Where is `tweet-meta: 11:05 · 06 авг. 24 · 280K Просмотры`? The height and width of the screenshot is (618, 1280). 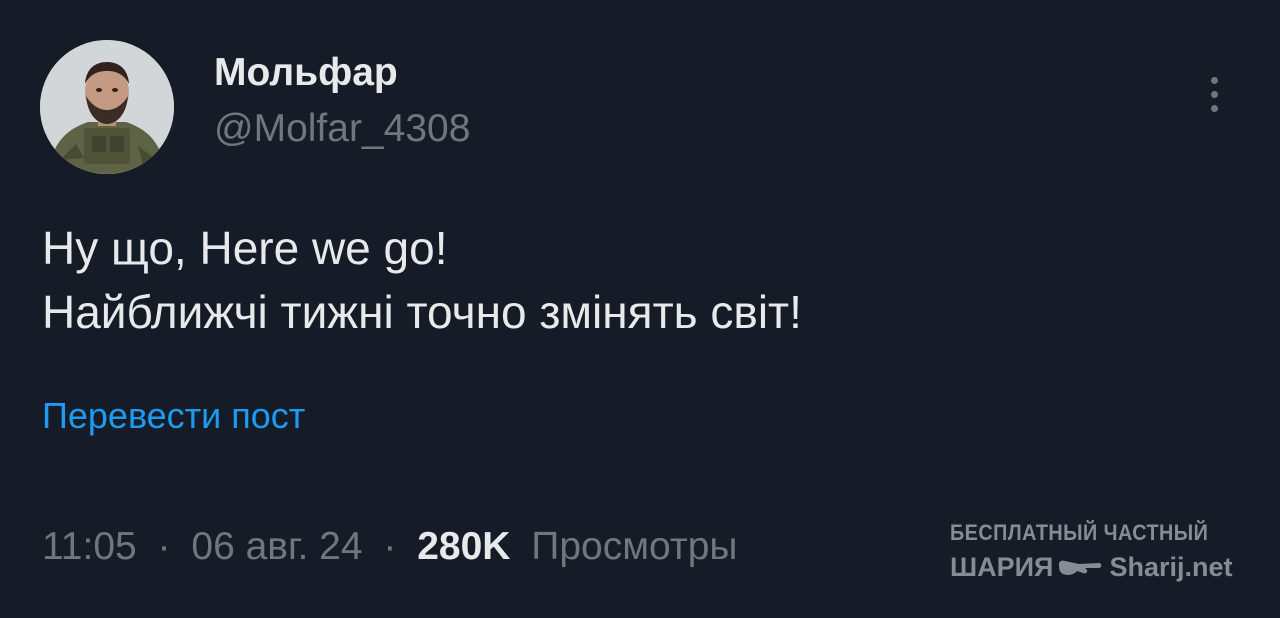 tweet-meta: 11:05 · 06 авг. 24 · 280K Просмотры is located at coordinates (389, 547).